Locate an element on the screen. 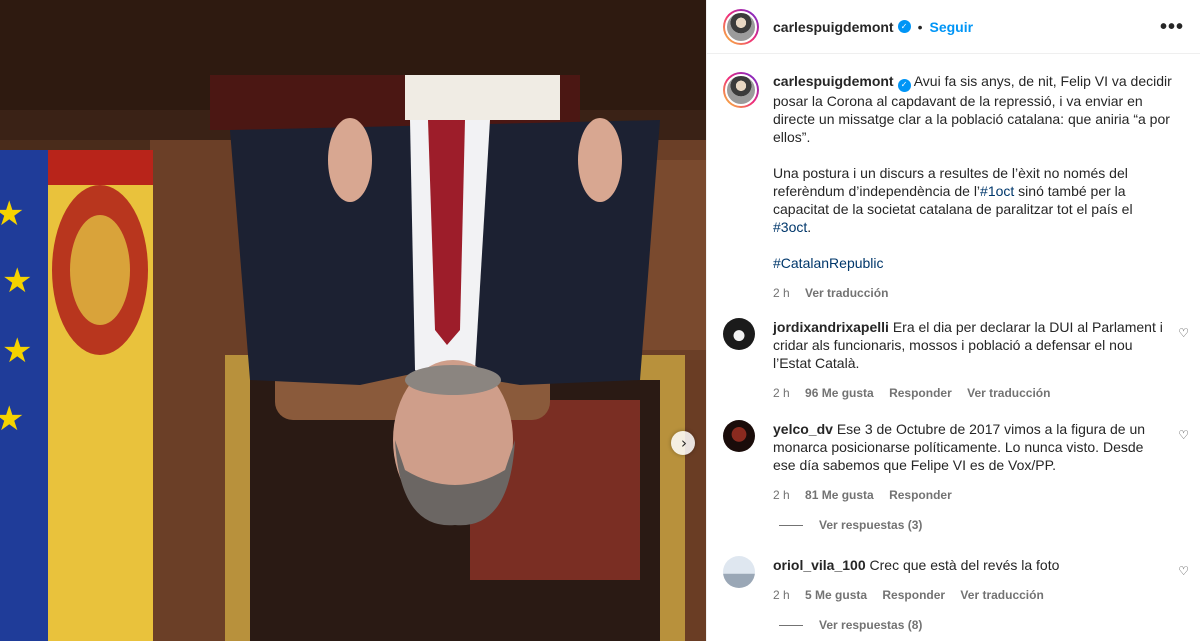 This screenshot has width=1200, height=641. comment-likes: 96 Me gusta is located at coordinates (839, 393).